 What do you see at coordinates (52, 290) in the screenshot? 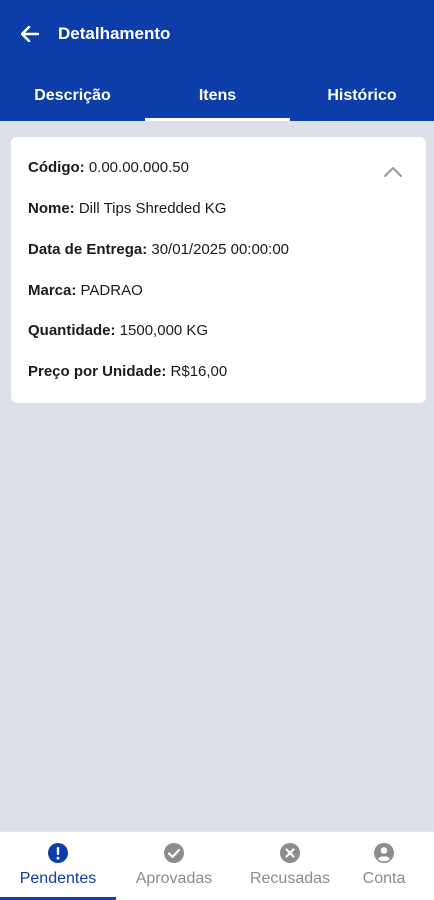
I see `marca-label: Marca:` at bounding box center [52, 290].